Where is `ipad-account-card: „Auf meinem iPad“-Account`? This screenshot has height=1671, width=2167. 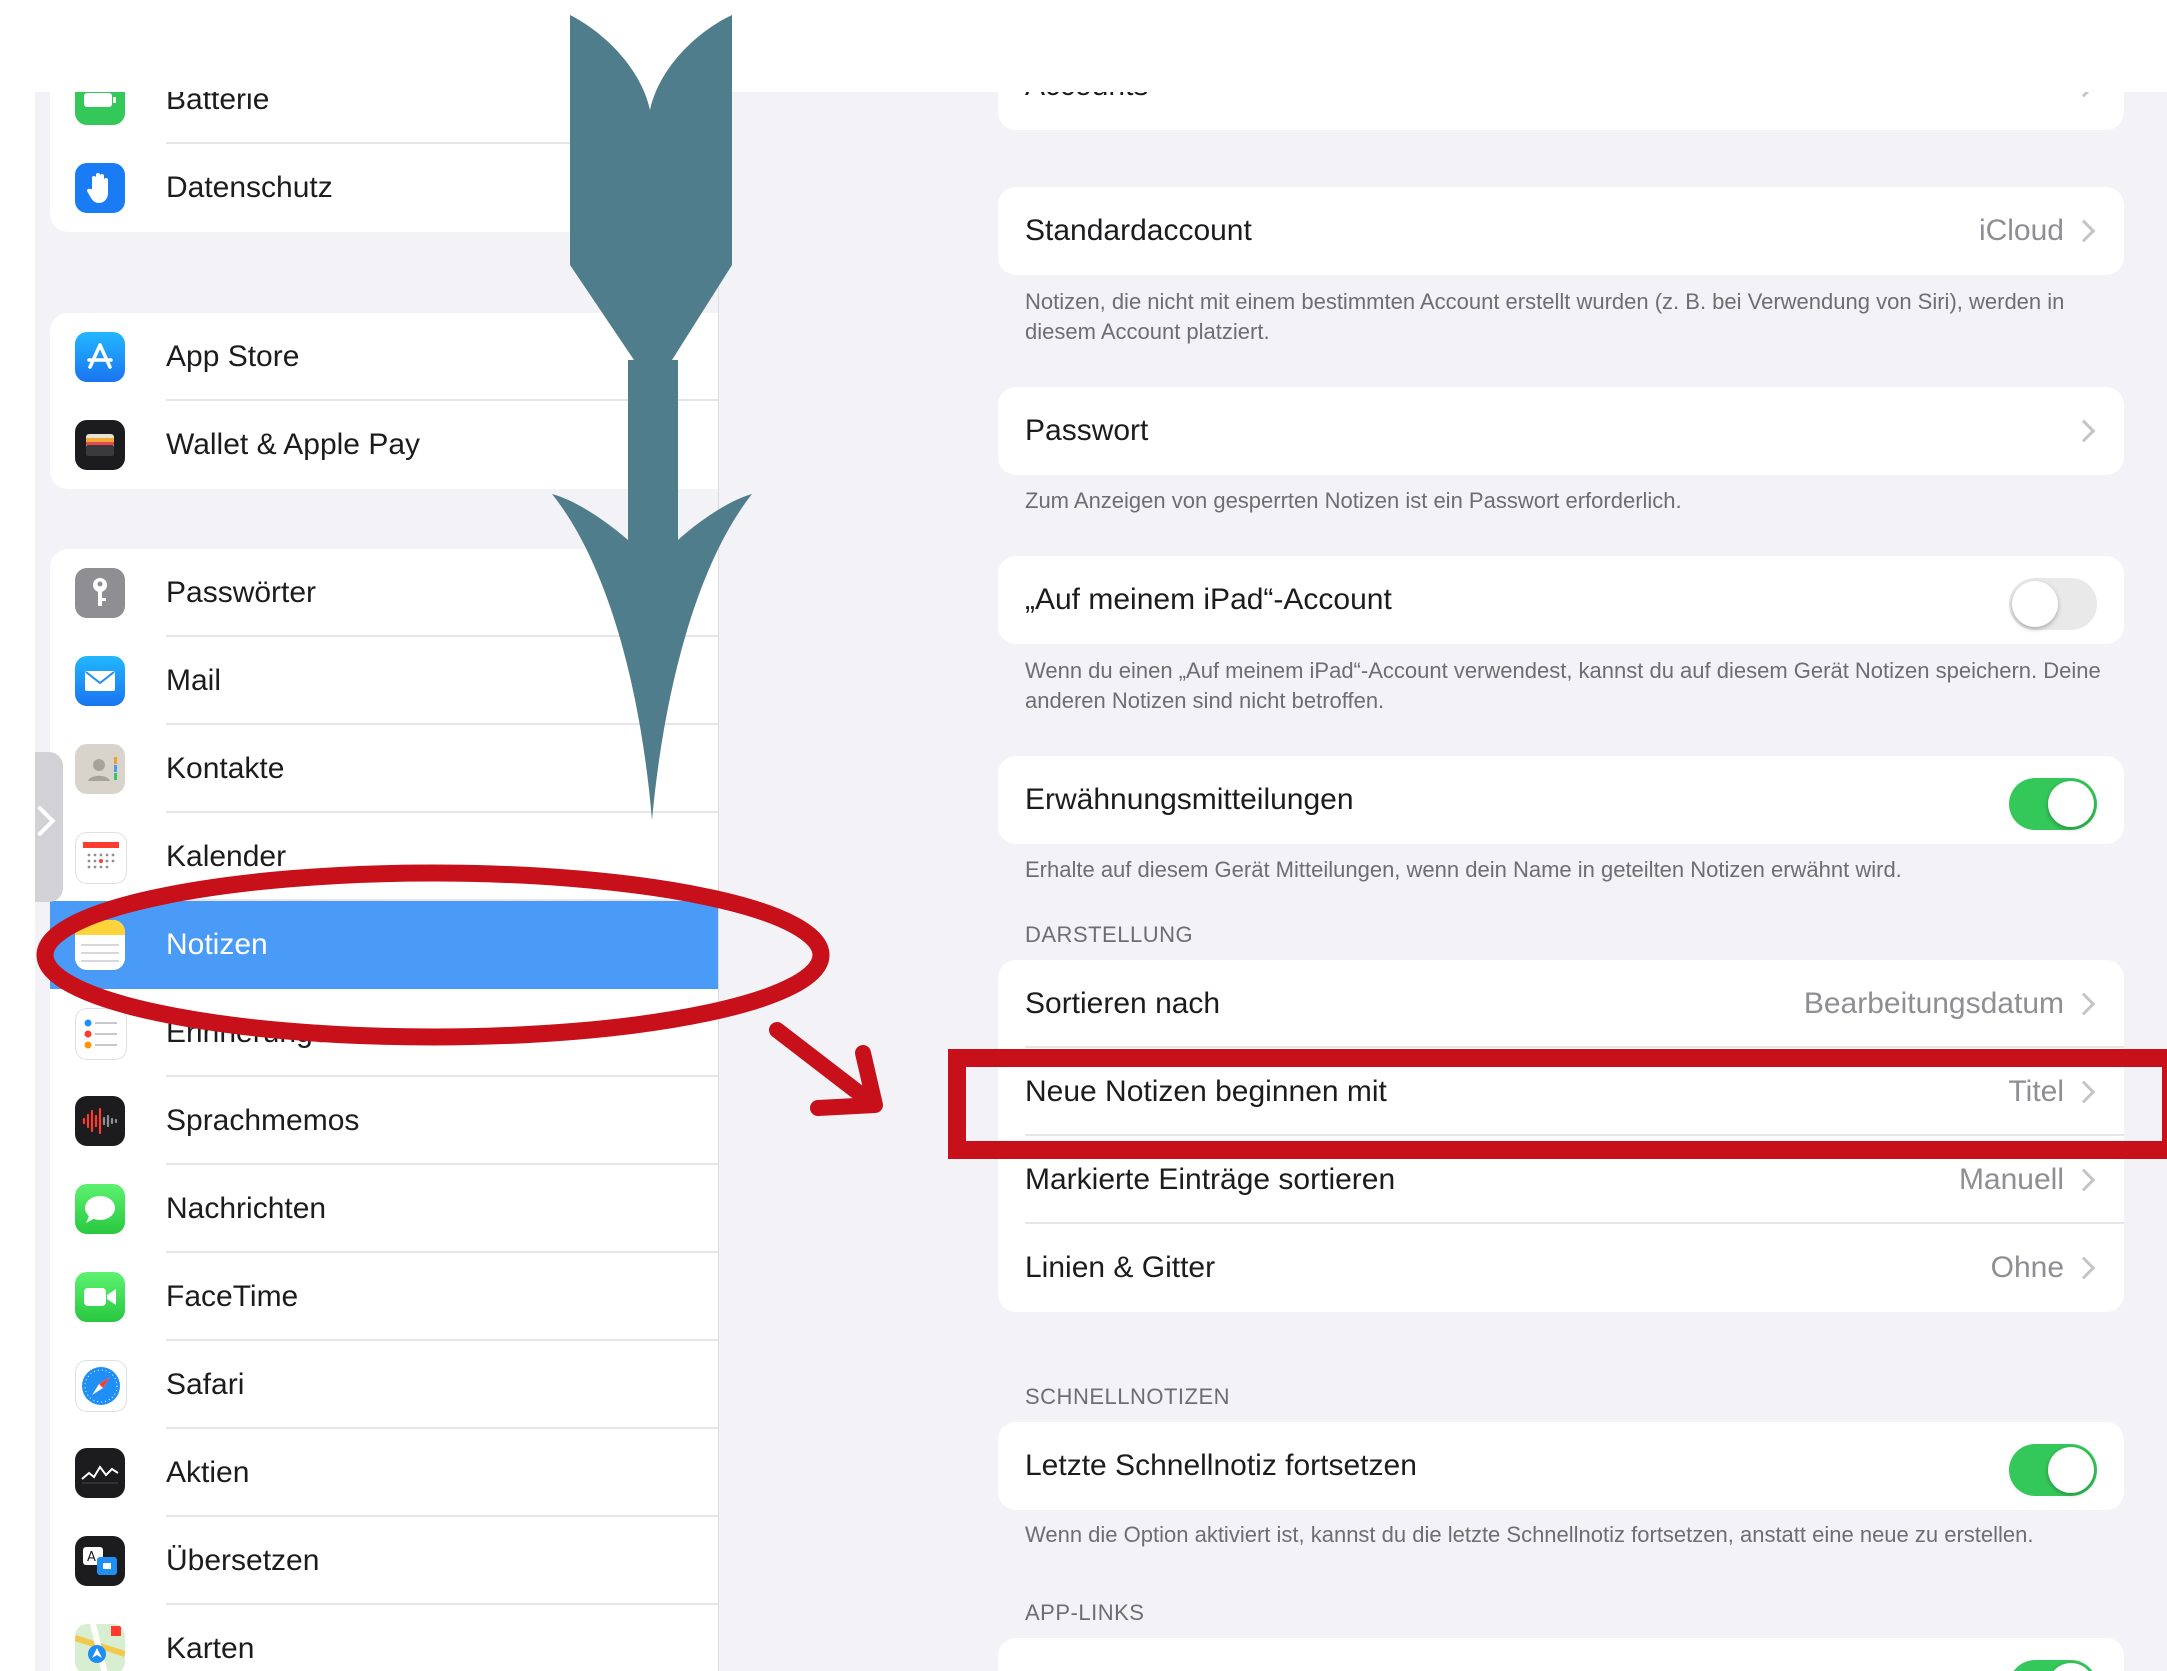 ipad-account-card: „Auf meinem iPad“-Account is located at coordinates (1561, 600).